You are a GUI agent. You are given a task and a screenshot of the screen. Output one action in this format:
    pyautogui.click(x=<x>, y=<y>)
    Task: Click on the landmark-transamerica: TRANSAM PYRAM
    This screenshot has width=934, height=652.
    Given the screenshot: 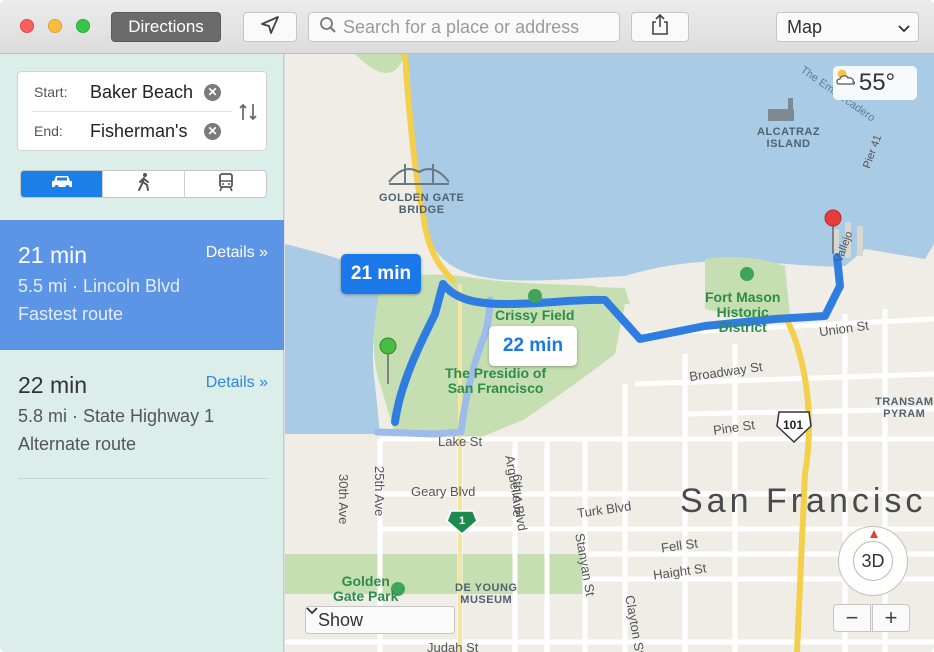 What is the action you would take?
    pyautogui.click(x=904, y=408)
    